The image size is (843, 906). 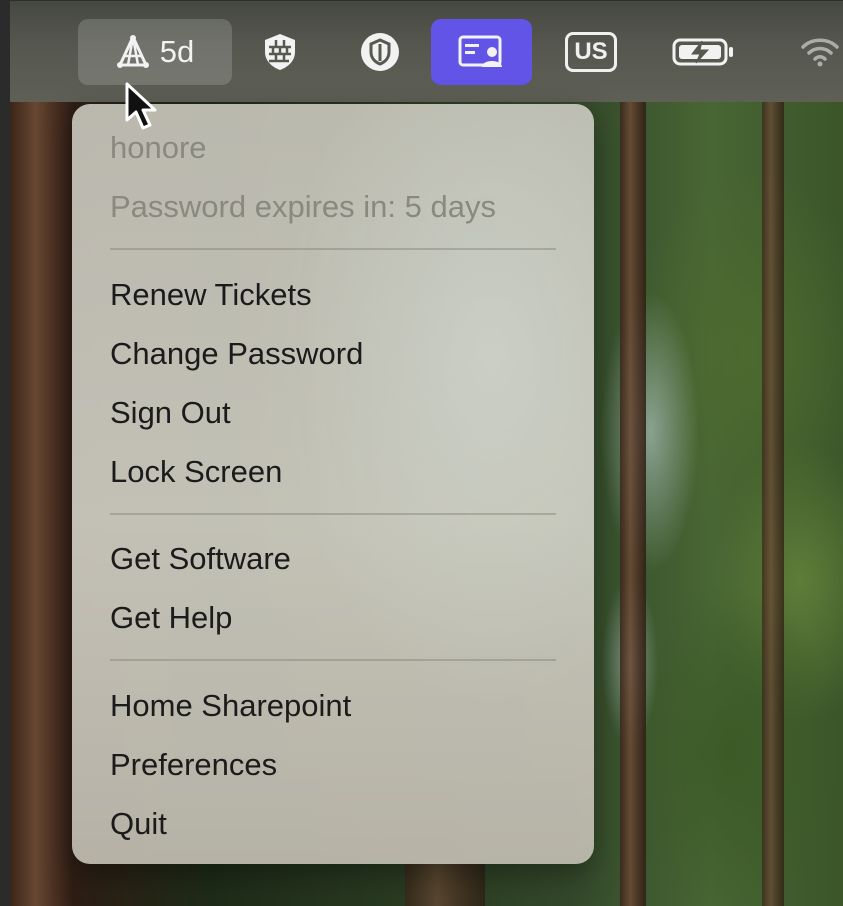 What do you see at coordinates (132, 51) in the screenshot?
I see `kerberos-app-icon` at bounding box center [132, 51].